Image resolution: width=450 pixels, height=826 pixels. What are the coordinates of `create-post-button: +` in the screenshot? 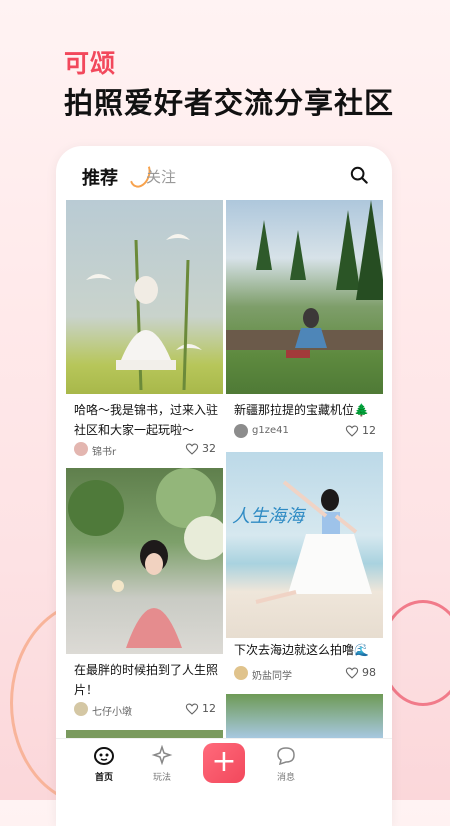 It's located at (224, 763).